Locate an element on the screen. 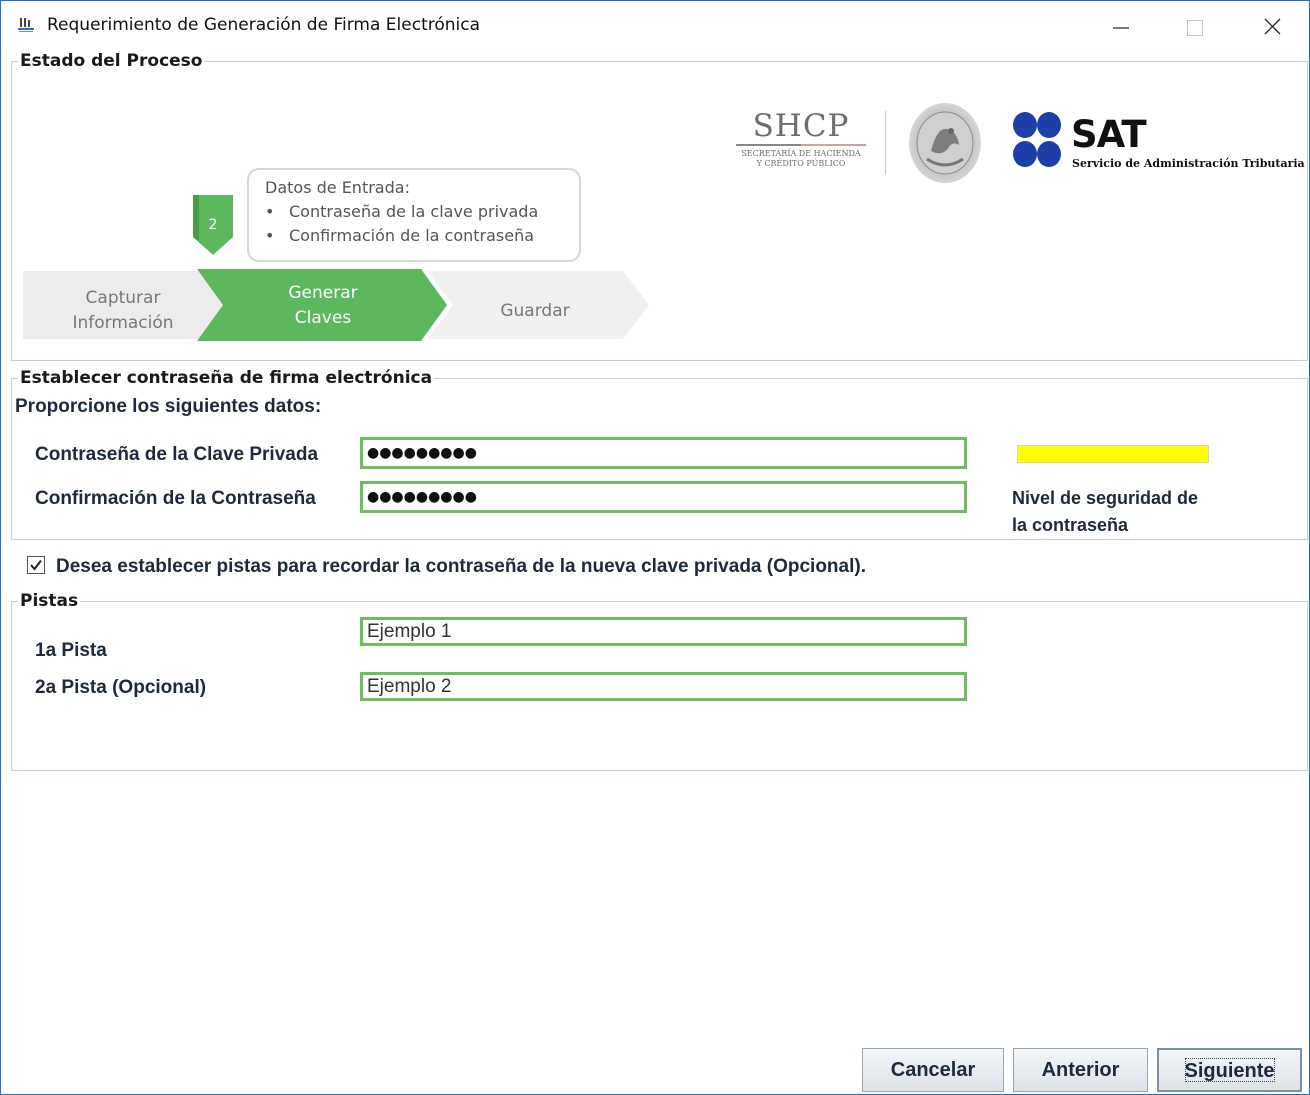 This screenshot has width=1310, height=1095. step-capture-line2: Información is located at coordinates (123, 323).